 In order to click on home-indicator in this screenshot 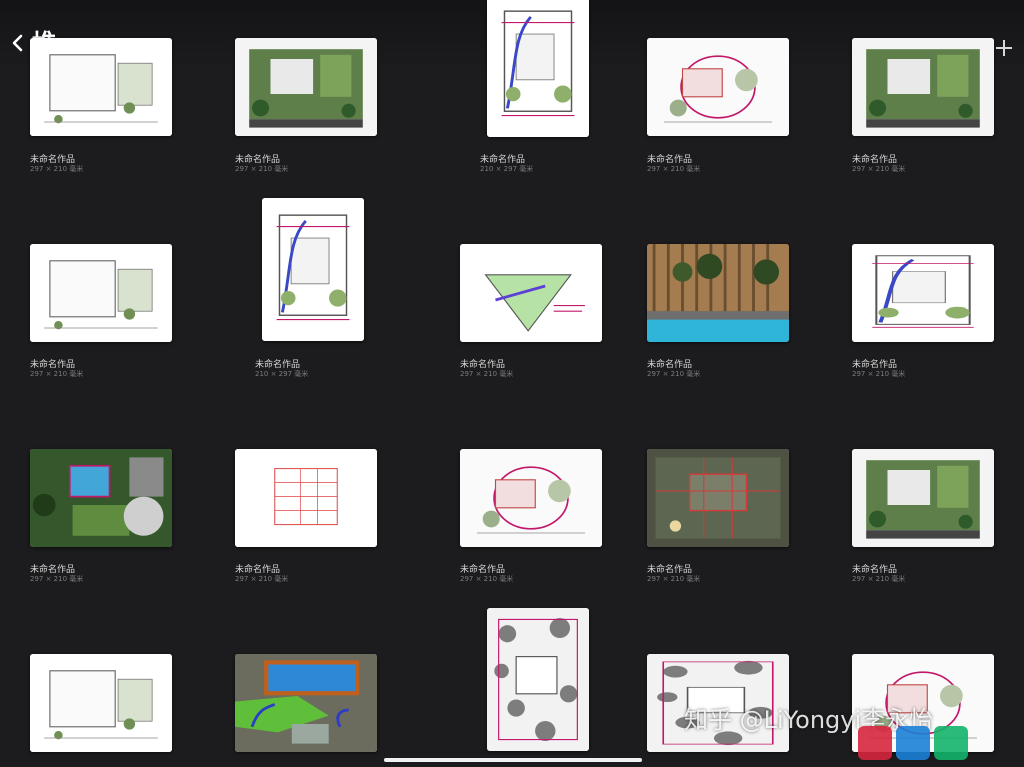, I will do `click(513, 760)`.